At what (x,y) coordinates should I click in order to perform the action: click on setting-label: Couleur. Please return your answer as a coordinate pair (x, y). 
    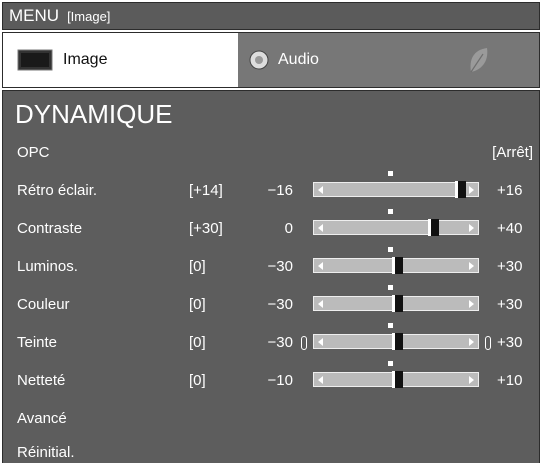
    Looking at the image, I should click on (43, 304).